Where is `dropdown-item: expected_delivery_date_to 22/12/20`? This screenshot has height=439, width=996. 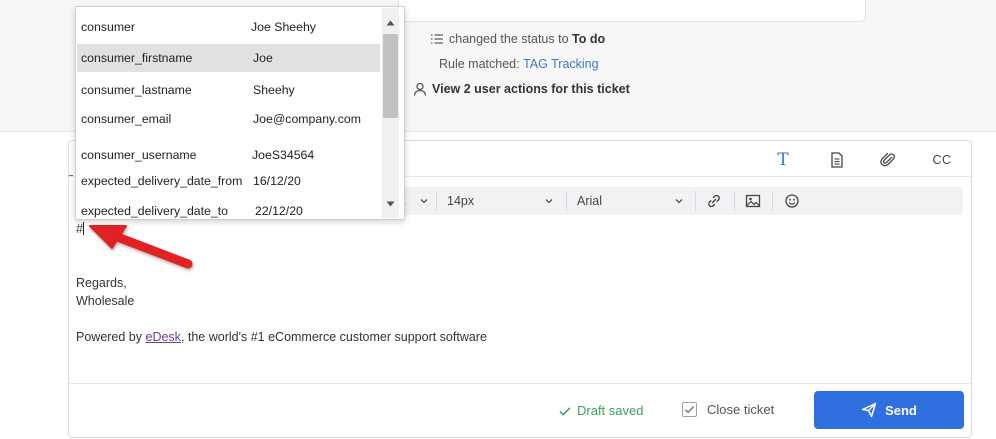
dropdown-item: expected_delivery_date_to 22/12/20 is located at coordinates (228, 208).